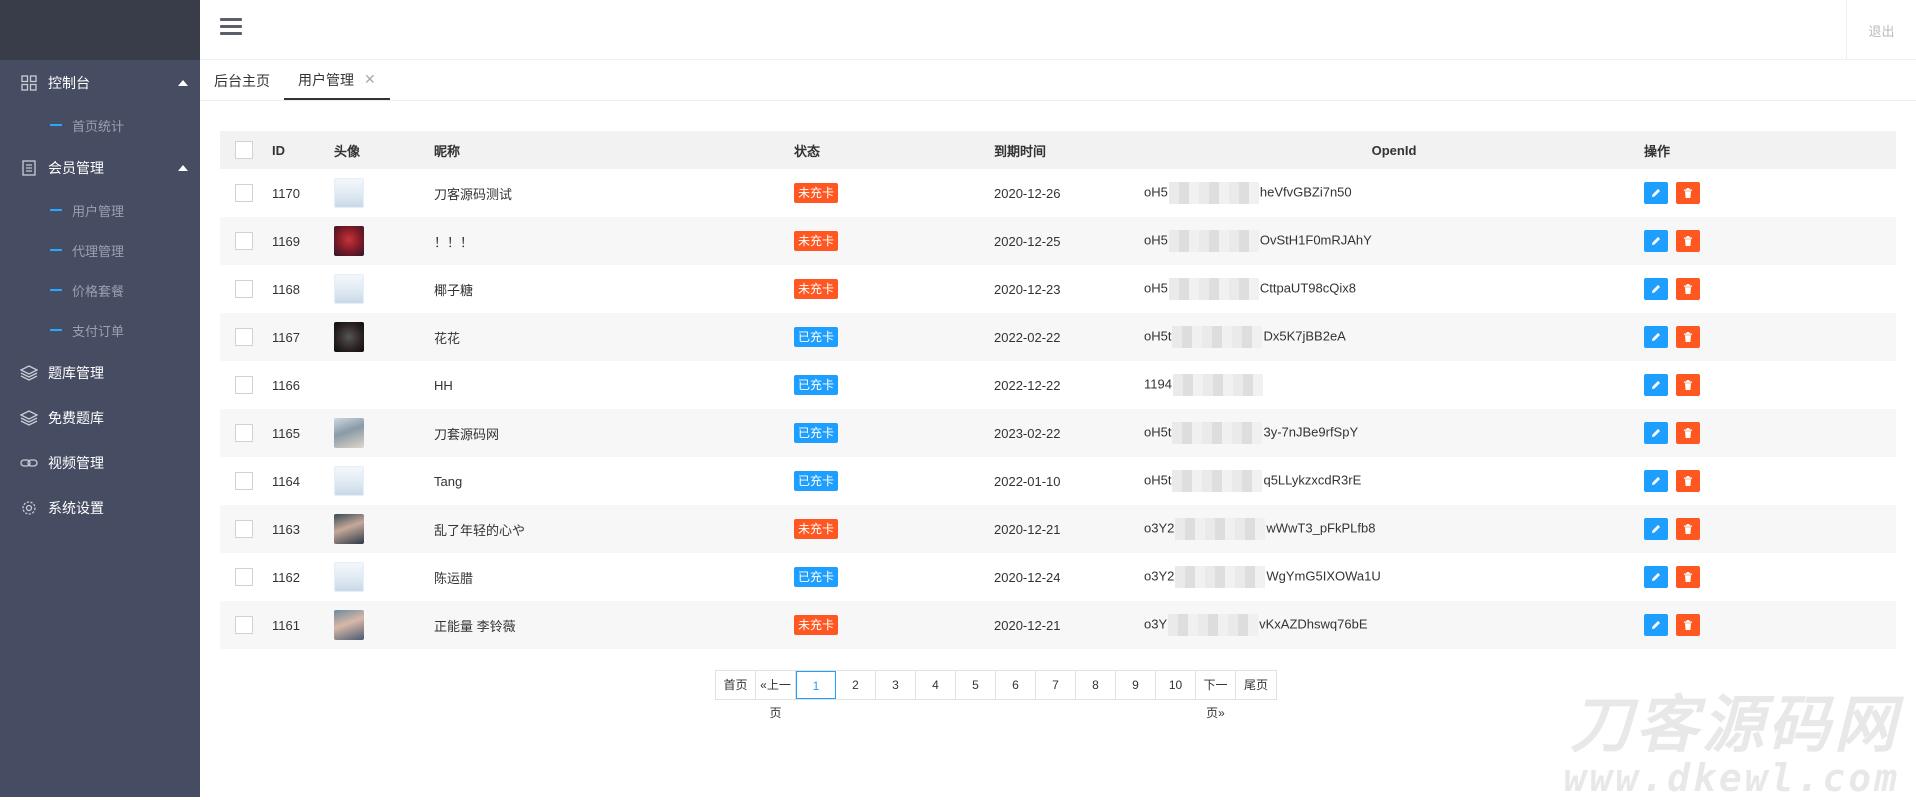 The image size is (1916, 800). Describe the element at coordinates (936, 685) in the screenshot. I see `page-number-button: 4` at that location.